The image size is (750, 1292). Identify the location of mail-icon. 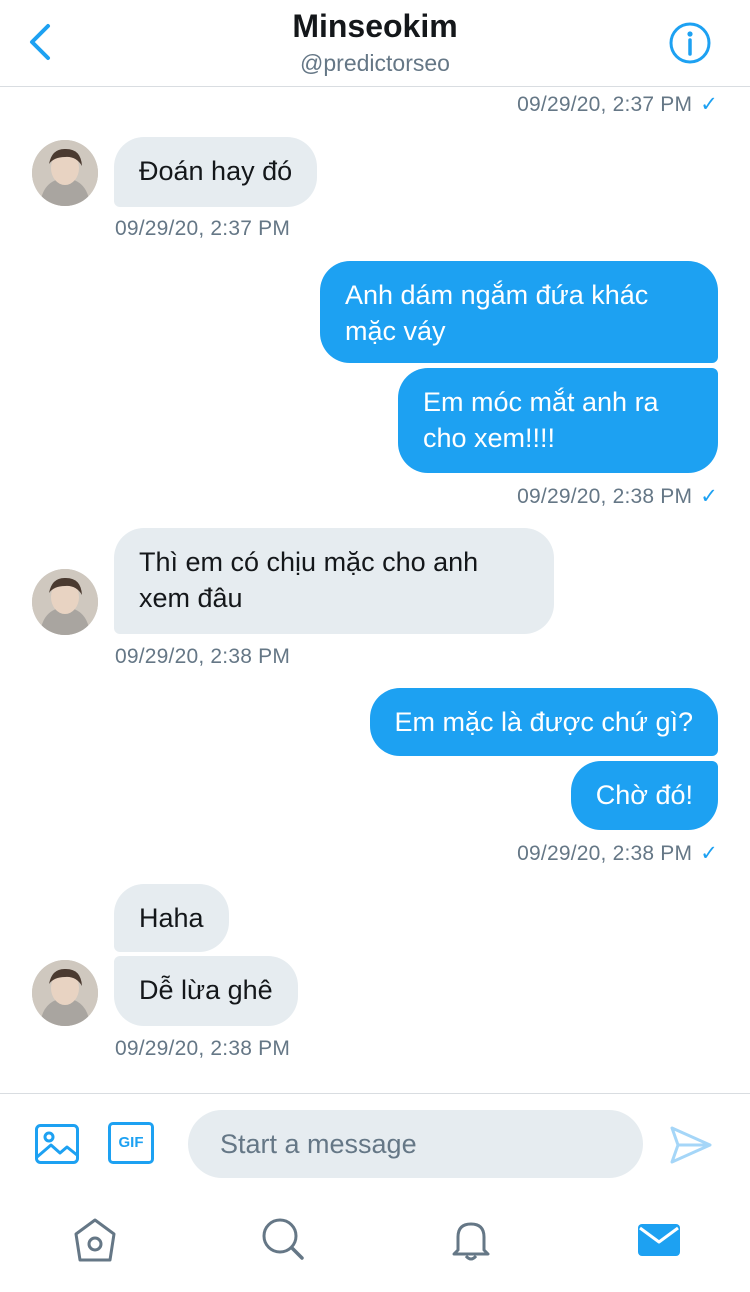
(659, 1240).